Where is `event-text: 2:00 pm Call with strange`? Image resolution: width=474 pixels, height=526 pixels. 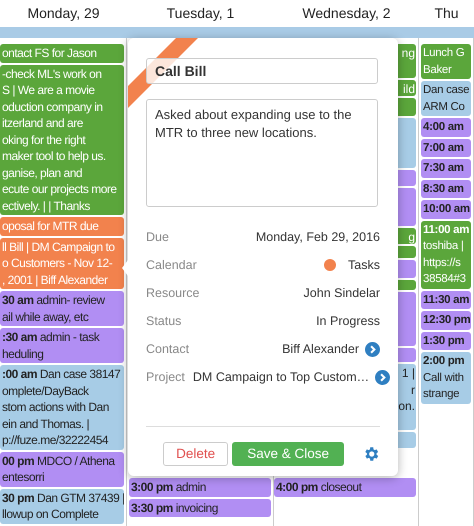 event-text: 2:00 pm Call with strange is located at coordinates (443, 377).